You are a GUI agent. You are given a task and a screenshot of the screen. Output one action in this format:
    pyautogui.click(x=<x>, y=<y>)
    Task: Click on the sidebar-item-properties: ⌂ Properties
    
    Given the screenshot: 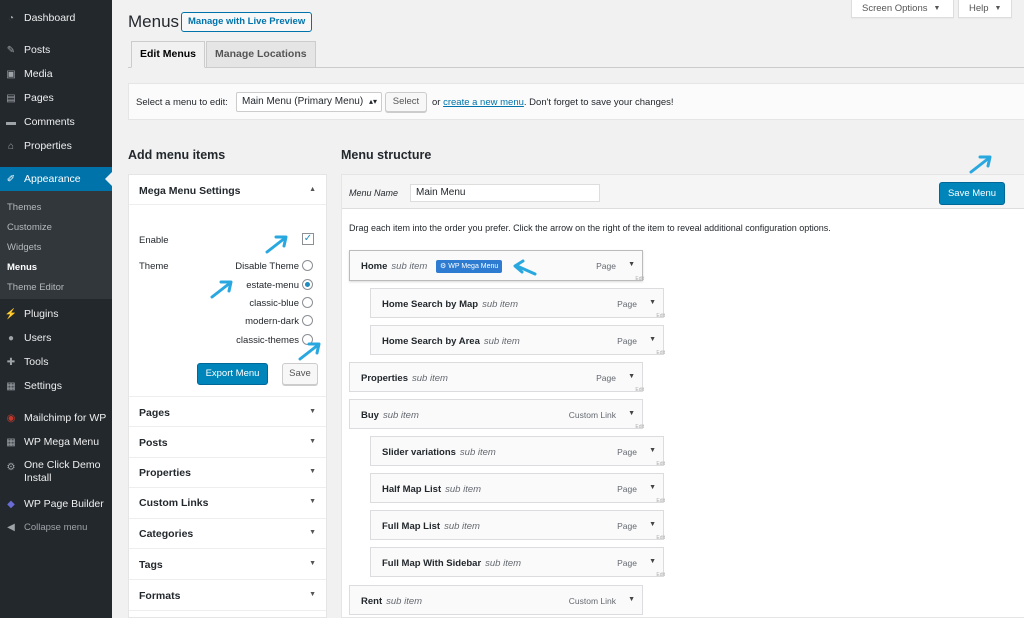 What is the action you would take?
    pyautogui.click(x=56, y=146)
    